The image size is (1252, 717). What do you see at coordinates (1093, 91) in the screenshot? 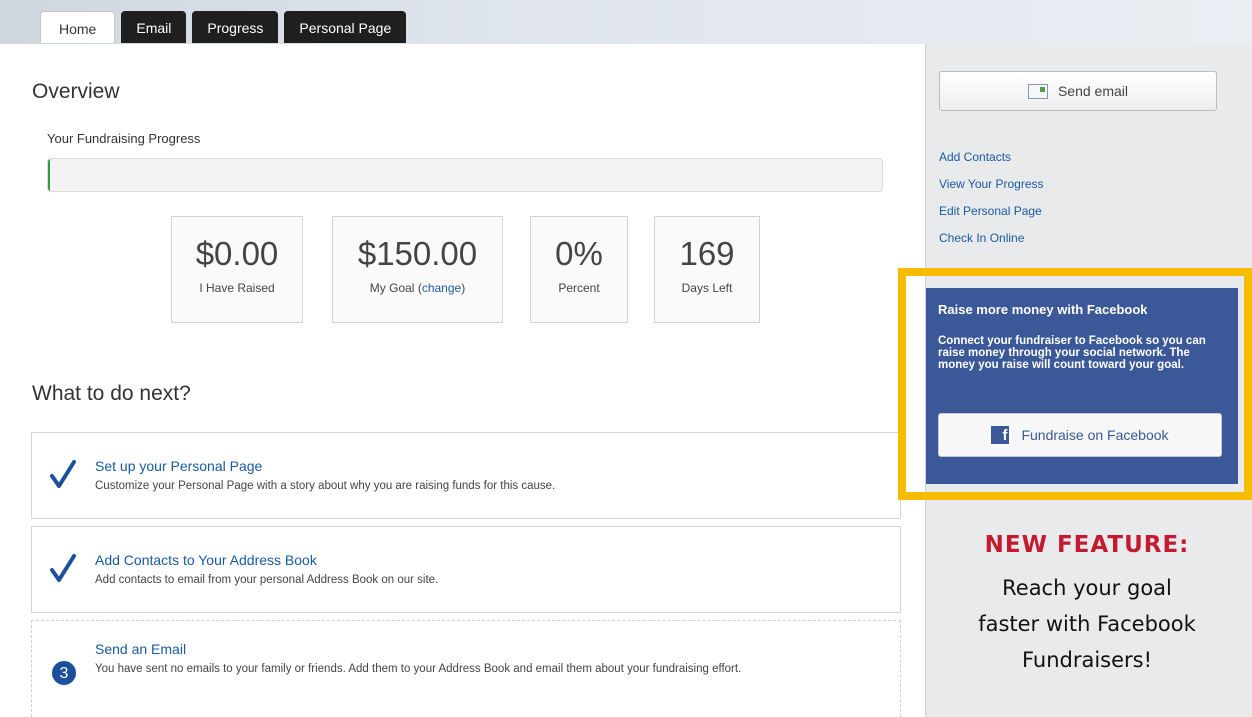
I see `send-email-label: Send email` at bounding box center [1093, 91].